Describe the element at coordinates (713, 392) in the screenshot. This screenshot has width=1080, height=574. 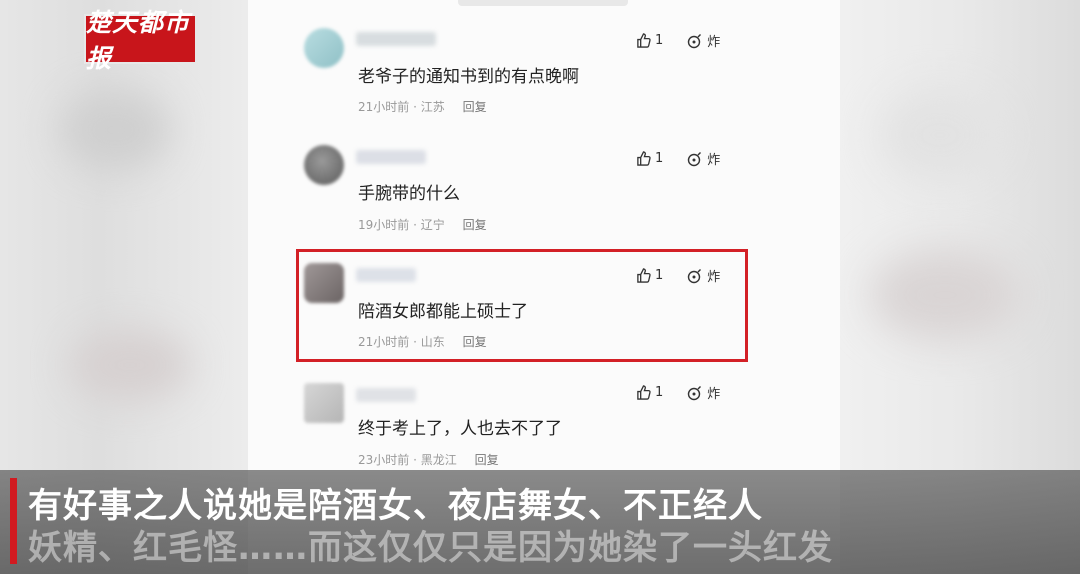
I see `crush-label: 炸` at that location.